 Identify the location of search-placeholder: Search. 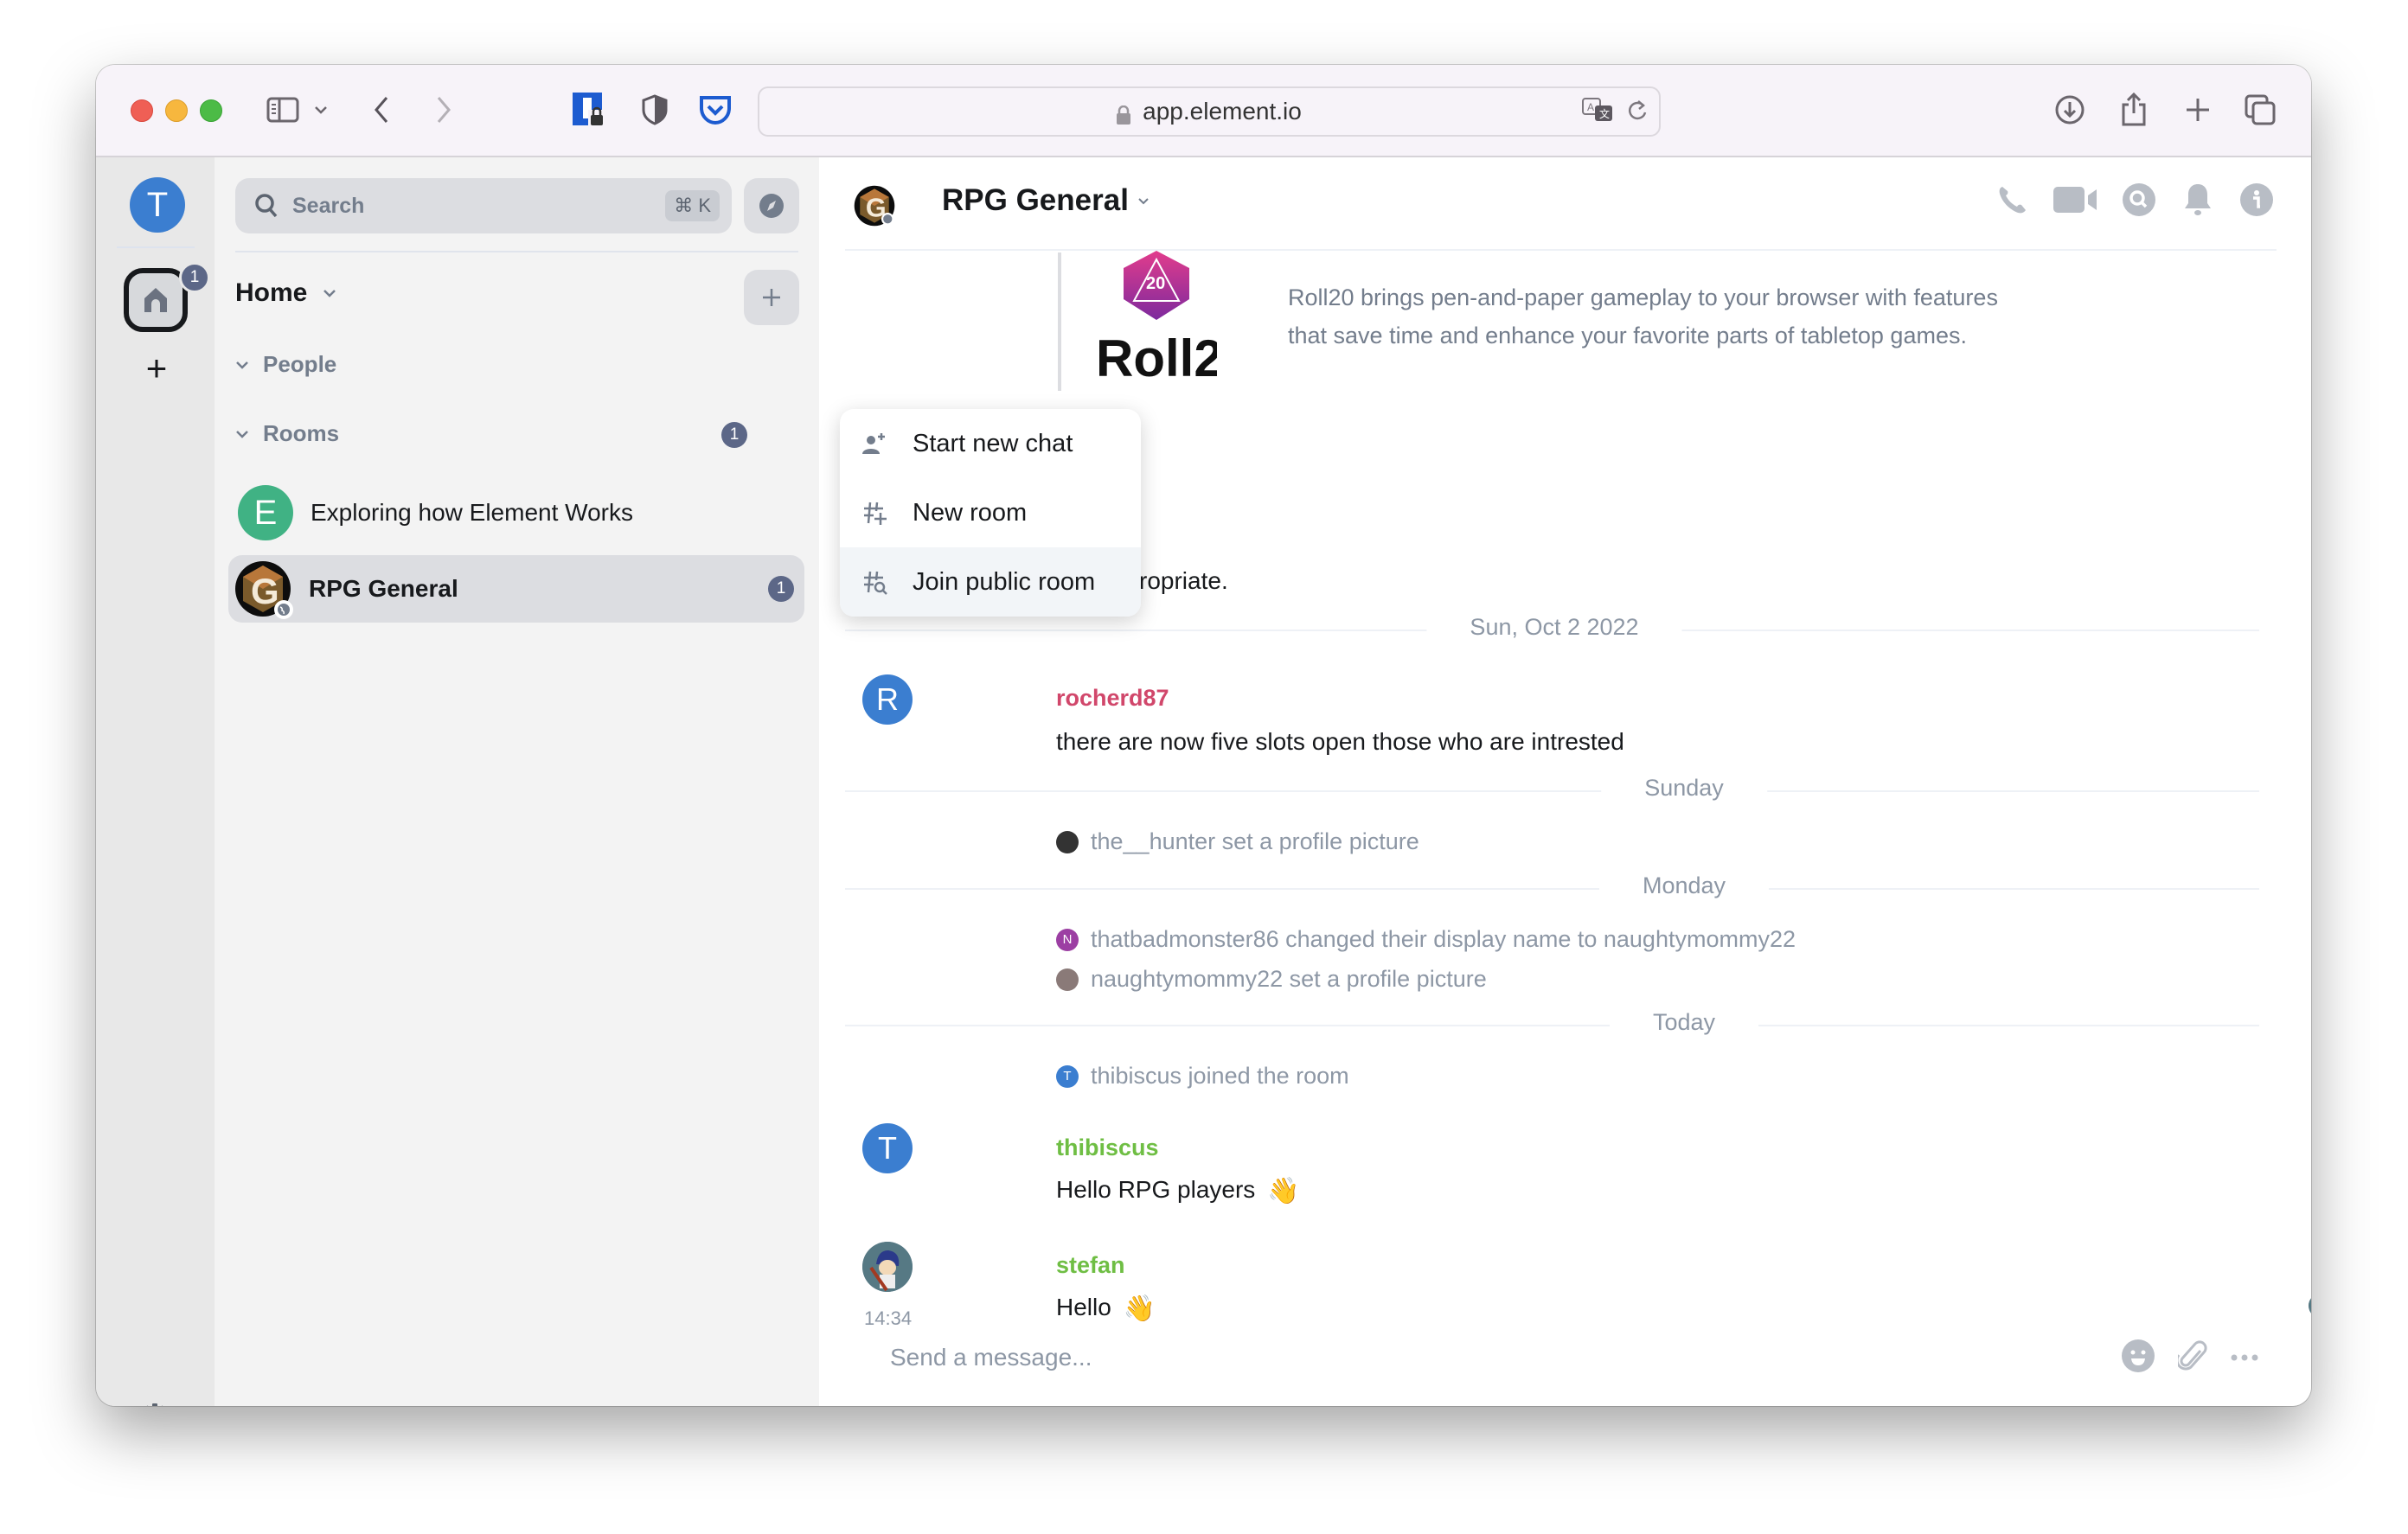
(328, 206).